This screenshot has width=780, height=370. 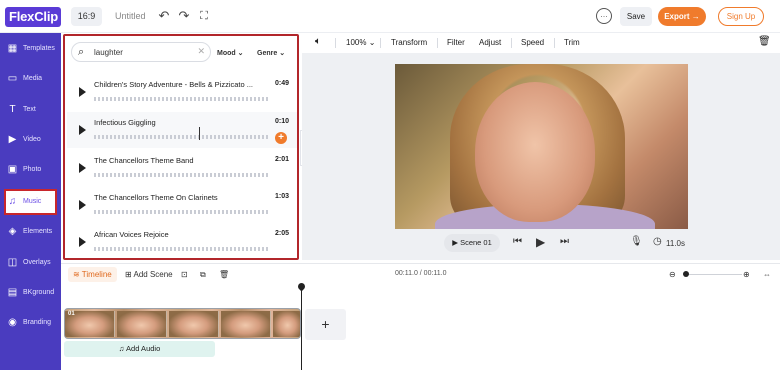 I want to click on scene-label: Scene 01, so click(x=476, y=242).